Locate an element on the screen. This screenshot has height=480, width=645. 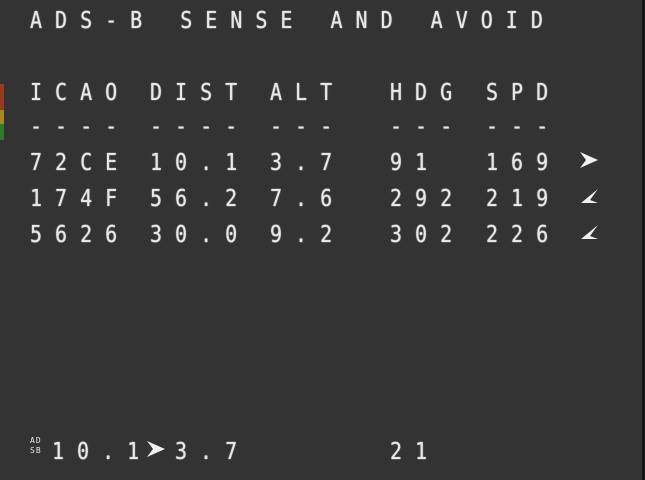
footer-tag-top: AD is located at coordinates (36, 440).